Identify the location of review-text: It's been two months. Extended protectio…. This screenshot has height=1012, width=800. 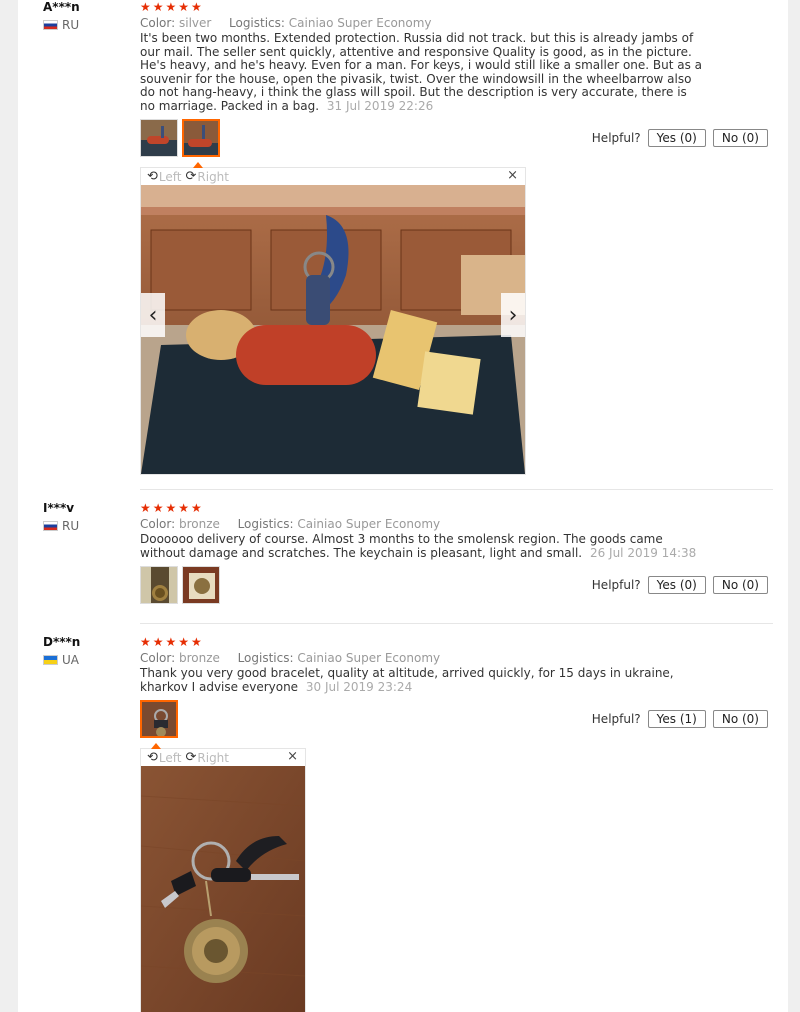
(422, 72).